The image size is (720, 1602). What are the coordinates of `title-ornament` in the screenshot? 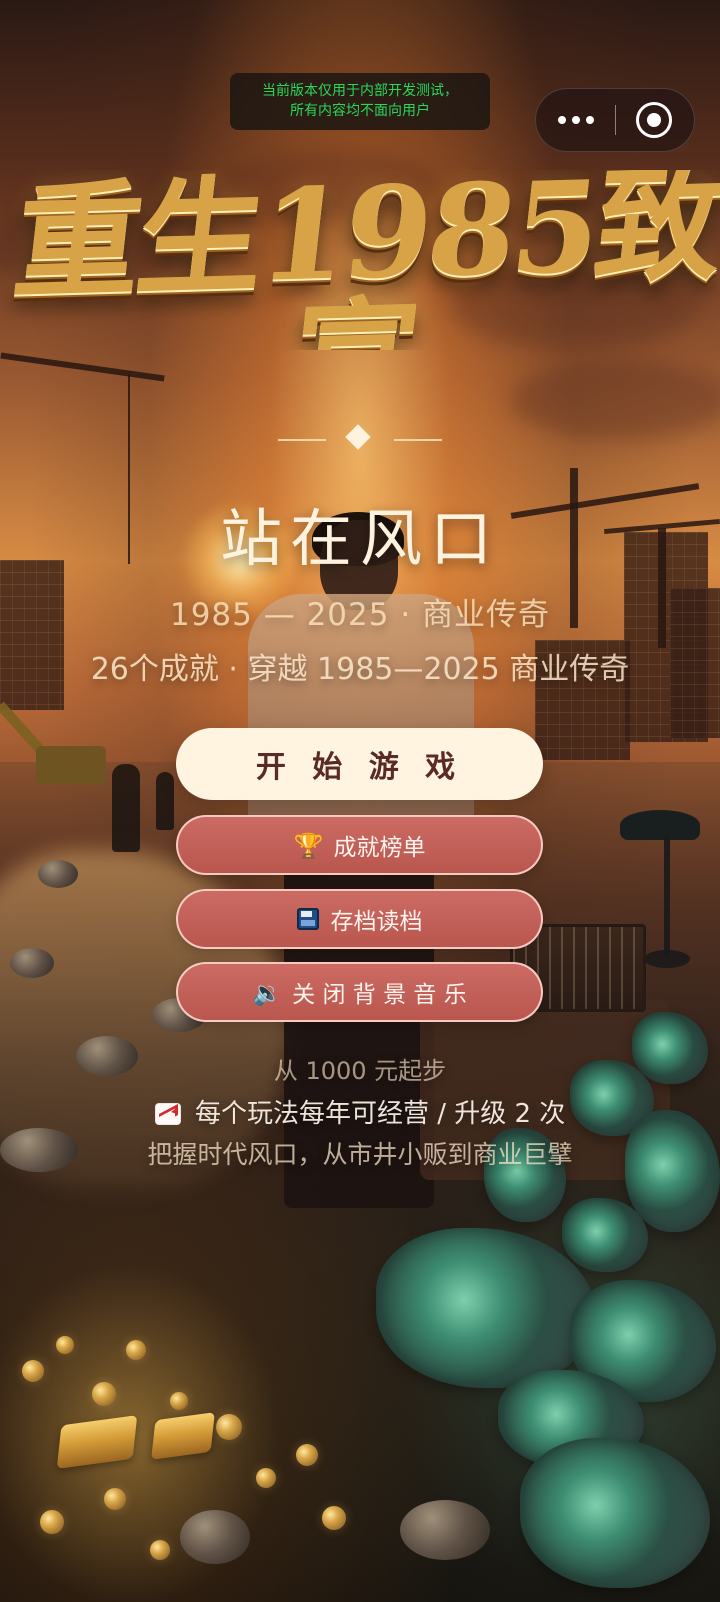 It's located at (360, 437).